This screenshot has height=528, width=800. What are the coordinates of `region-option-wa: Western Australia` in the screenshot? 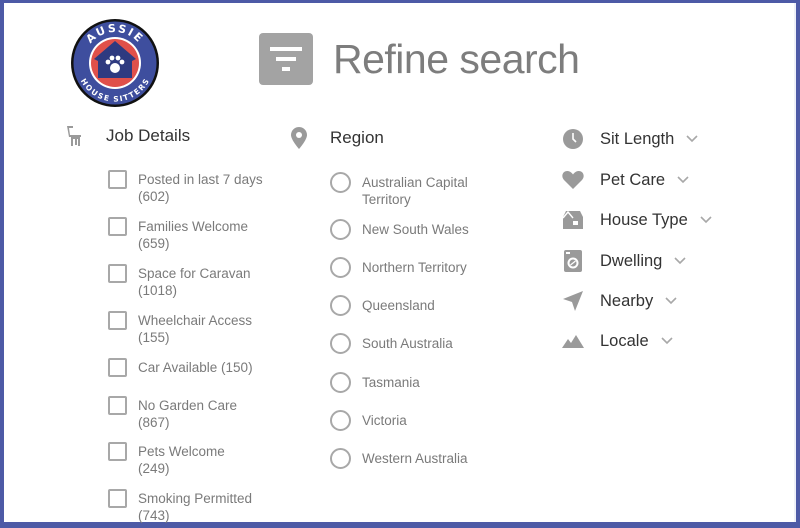 It's located at (421, 458).